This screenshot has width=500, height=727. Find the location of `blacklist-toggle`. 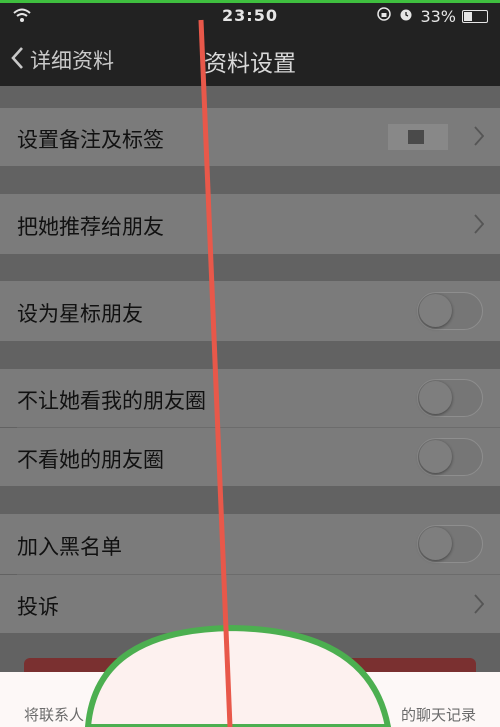

blacklist-toggle is located at coordinates (450, 544).